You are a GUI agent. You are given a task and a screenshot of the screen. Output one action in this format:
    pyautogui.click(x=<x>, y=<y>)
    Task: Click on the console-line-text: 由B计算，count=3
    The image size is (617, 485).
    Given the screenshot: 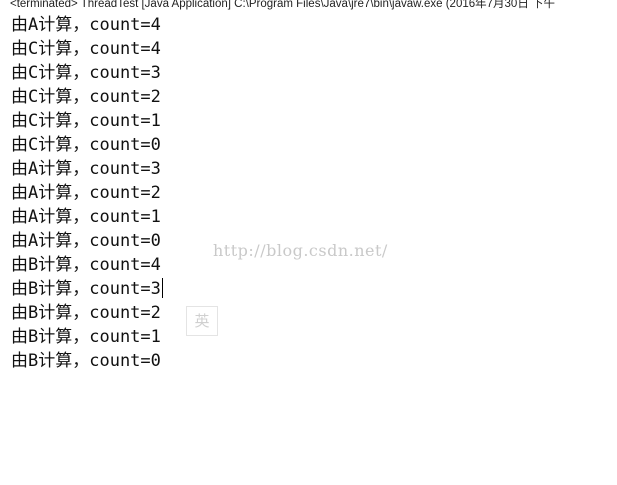 What is the action you would take?
    pyautogui.click(x=86, y=289)
    